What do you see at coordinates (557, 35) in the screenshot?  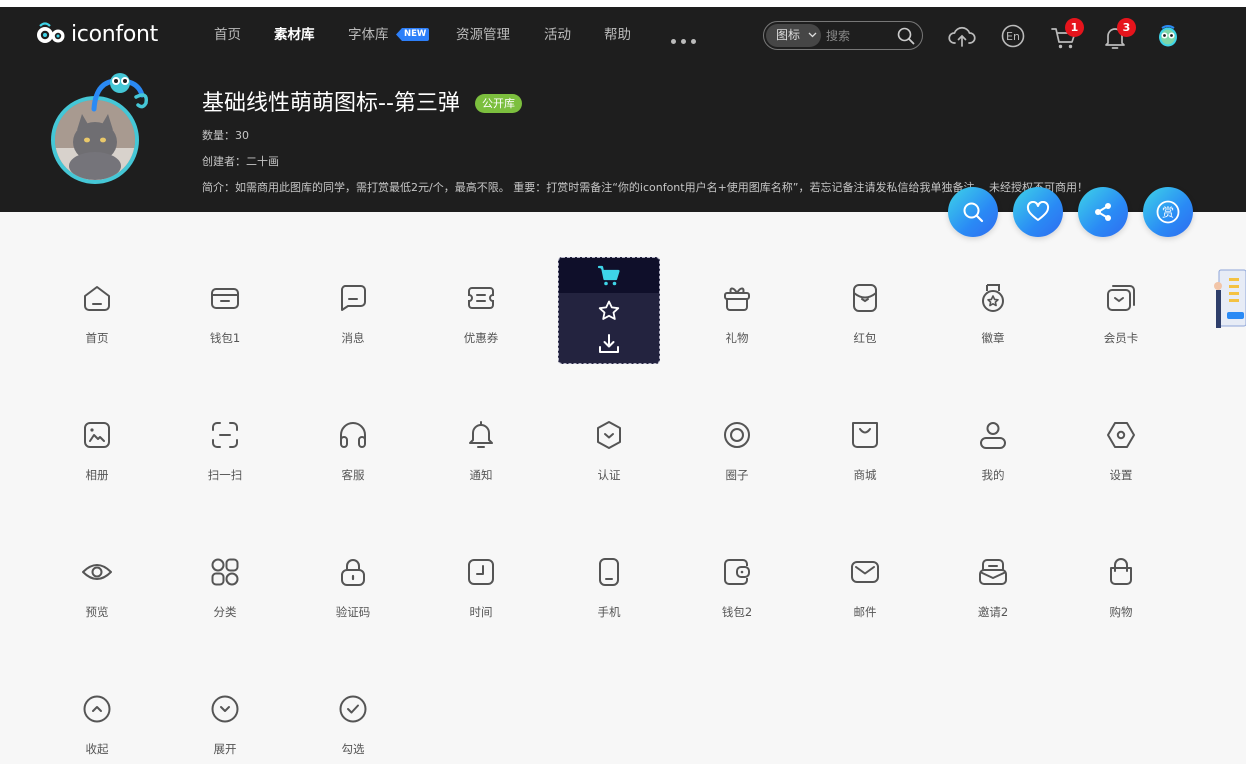 I see `nav-item-activities: 活动` at bounding box center [557, 35].